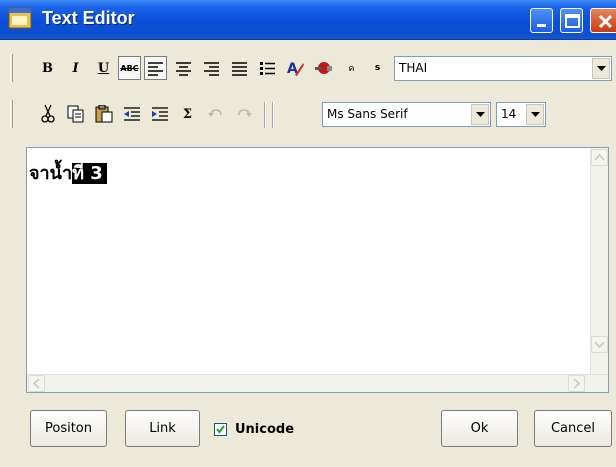 The image size is (616, 467). What do you see at coordinates (265, 429) in the screenshot?
I see `unicode-label: Unicode` at bounding box center [265, 429].